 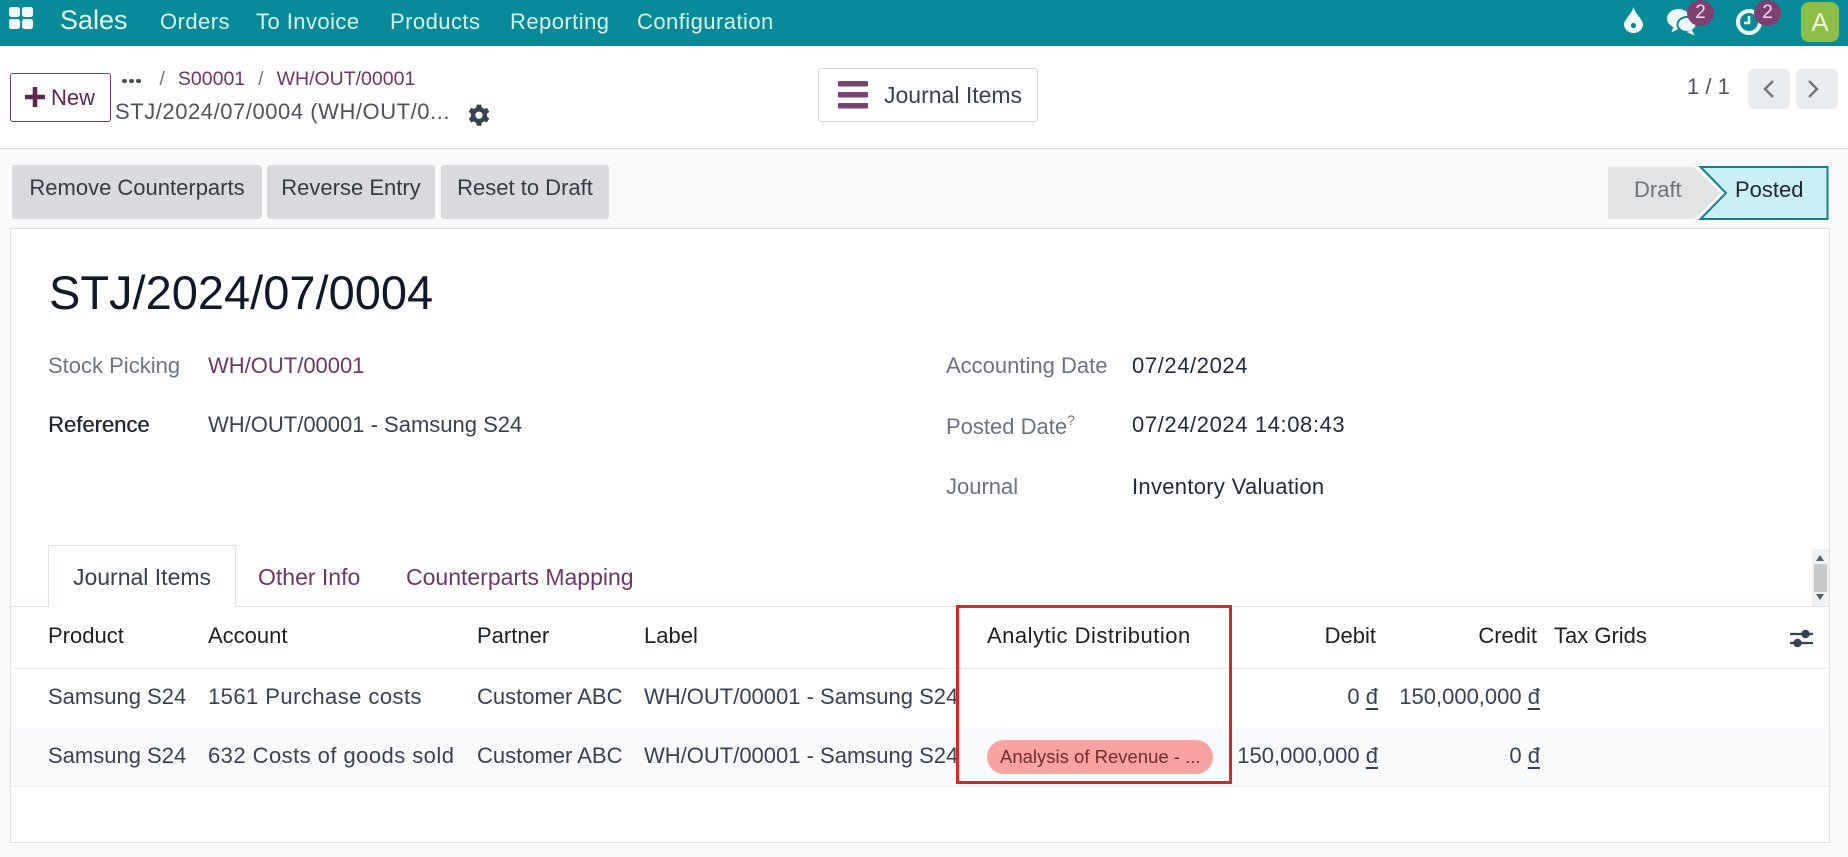 What do you see at coordinates (1658, 189) in the screenshot?
I see `svg-text: Draft` at bounding box center [1658, 189].